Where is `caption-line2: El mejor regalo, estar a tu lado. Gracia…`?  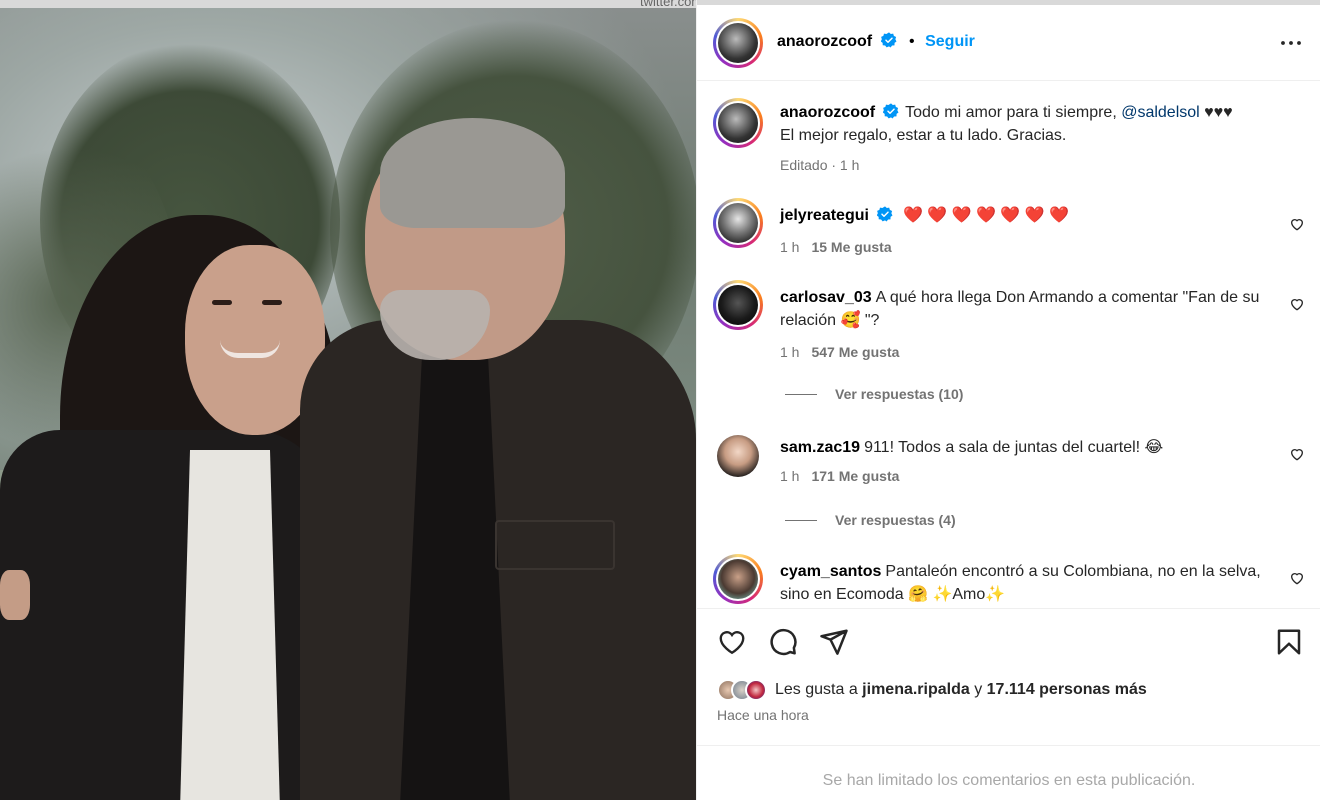 caption-line2: El mejor regalo, estar a tu lado. Gracia… is located at coordinates (923, 135).